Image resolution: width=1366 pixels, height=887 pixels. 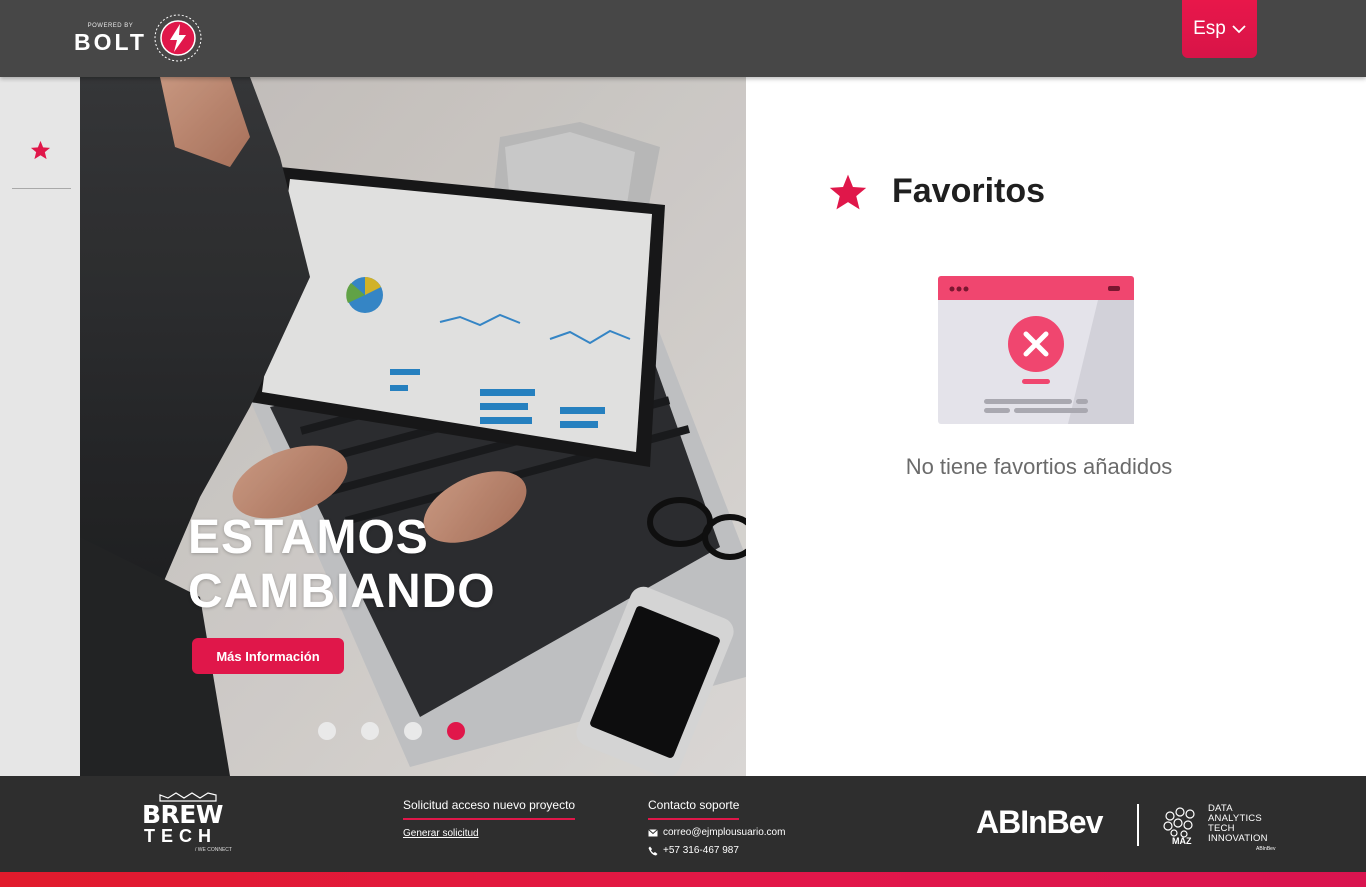 I want to click on carousel-dots, so click(x=391, y=731).